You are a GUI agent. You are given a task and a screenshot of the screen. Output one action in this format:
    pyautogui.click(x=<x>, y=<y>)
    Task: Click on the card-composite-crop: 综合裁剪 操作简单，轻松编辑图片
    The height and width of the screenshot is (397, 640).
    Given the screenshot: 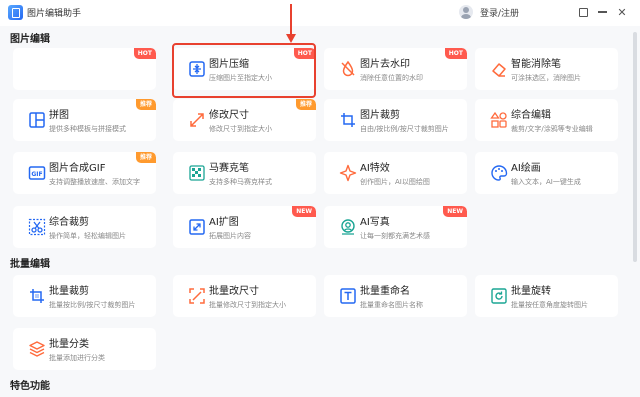 What is the action you would take?
    pyautogui.click(x=84, y=227)
    